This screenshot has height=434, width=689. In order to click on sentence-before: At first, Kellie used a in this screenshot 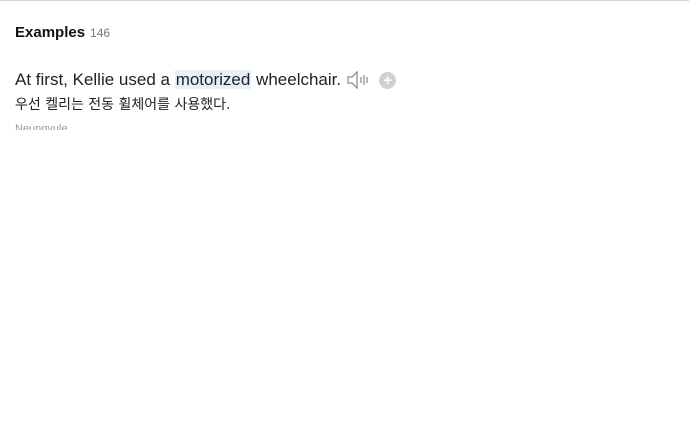, I will do `click(95, 79)`.